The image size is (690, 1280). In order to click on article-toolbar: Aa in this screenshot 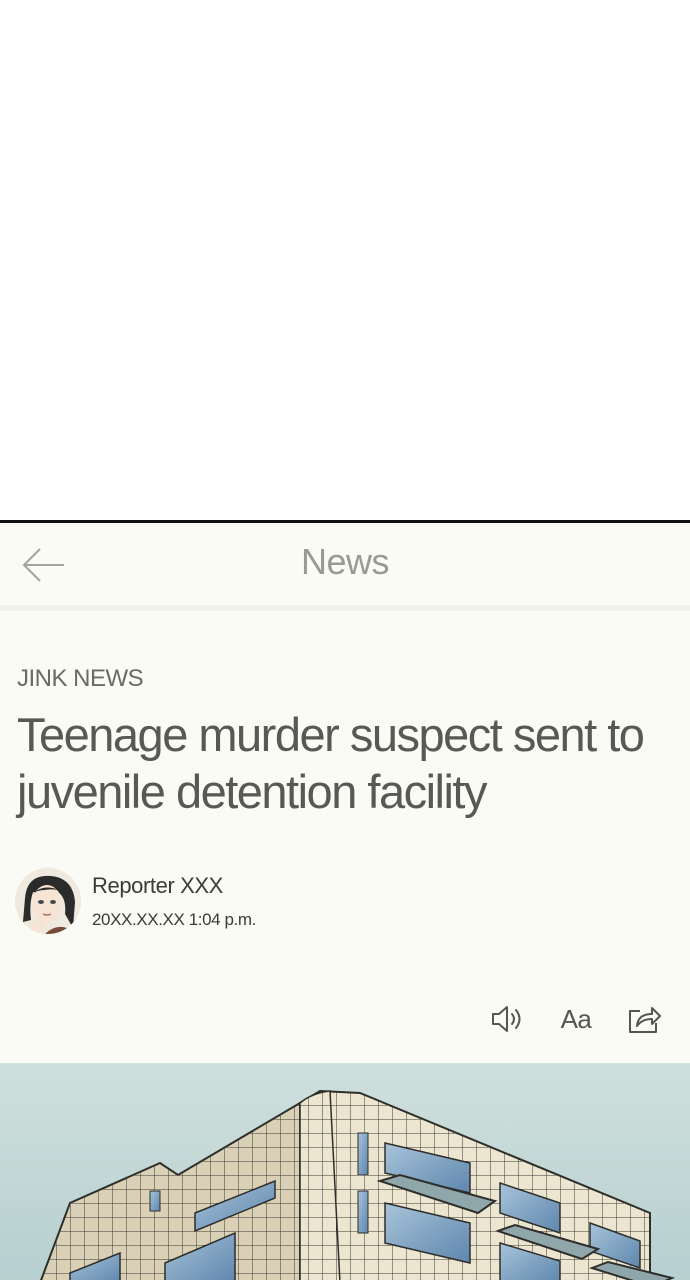, I will do `click(576, 1019)`.